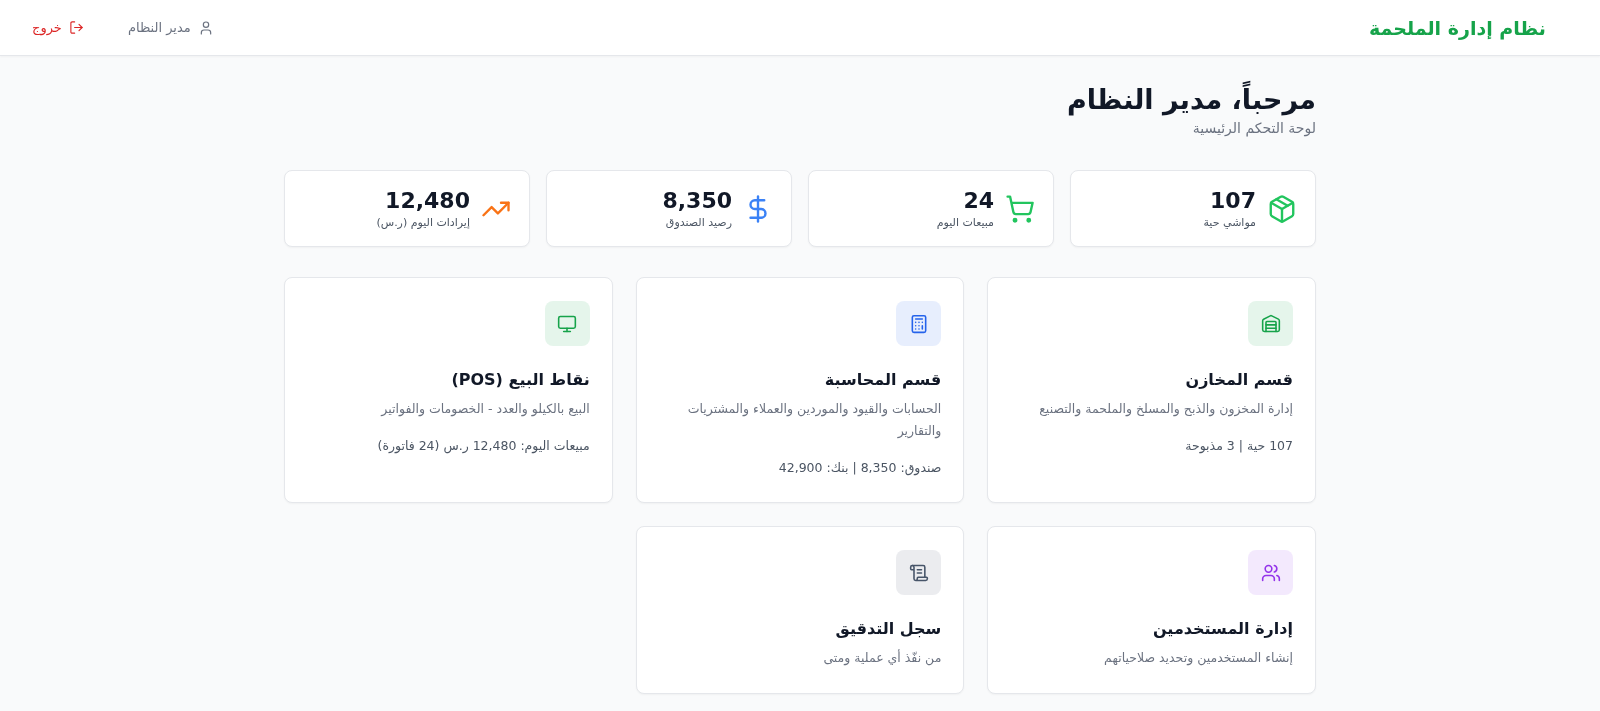 Image resolution: width=1600 pixels, height=711 pixels. What do you see at coordinates (1166, 409) in the screenshot?
I see `module-description: إدارة المخزون والذبح والمسلخ والملحمة والتصنيع` at bounding box center [1166, 409].